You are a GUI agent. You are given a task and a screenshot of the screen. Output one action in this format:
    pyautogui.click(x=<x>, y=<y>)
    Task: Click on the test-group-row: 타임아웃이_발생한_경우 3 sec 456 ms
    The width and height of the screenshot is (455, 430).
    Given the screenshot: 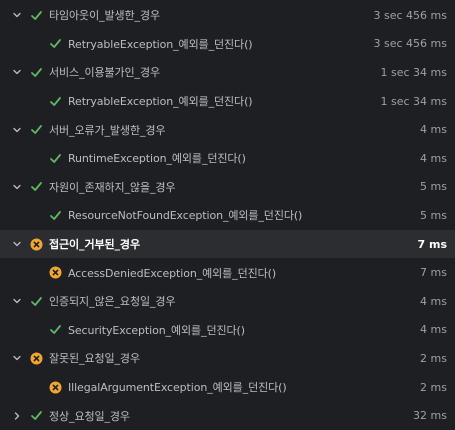 What is the action you would take?
    pyautogui.click(x=227, y=15)
    